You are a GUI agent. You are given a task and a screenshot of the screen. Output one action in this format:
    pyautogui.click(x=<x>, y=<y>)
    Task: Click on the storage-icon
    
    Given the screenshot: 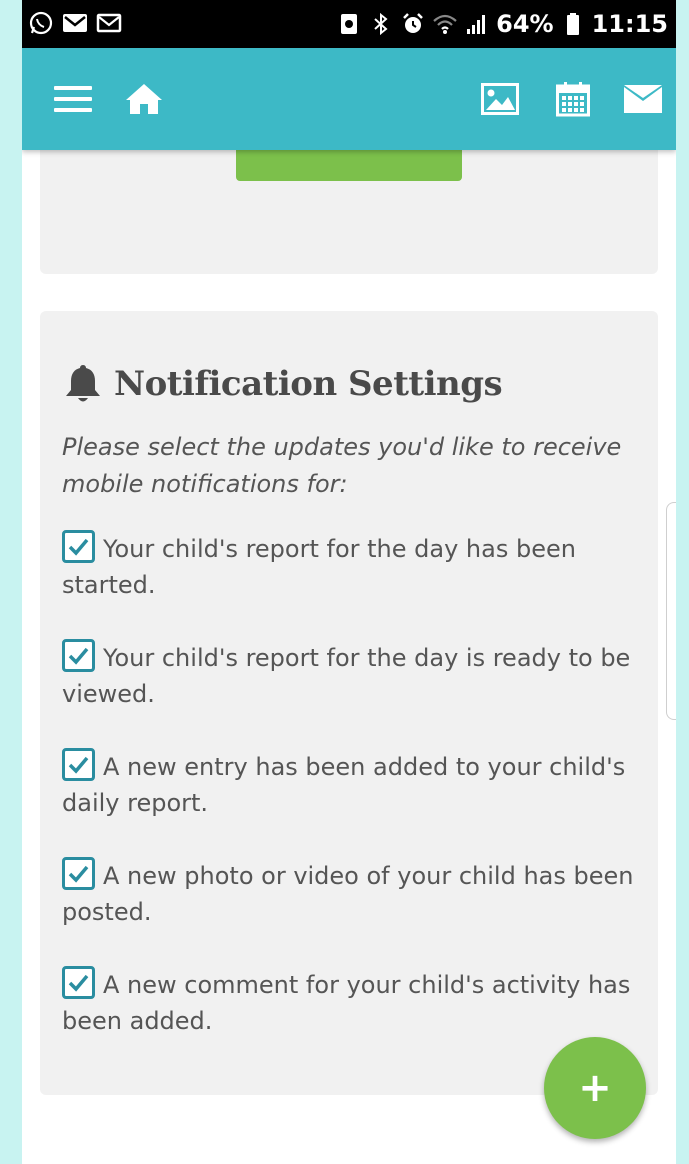 What is the action you would take?
    pyautogui.click(x=349, y=24)
    